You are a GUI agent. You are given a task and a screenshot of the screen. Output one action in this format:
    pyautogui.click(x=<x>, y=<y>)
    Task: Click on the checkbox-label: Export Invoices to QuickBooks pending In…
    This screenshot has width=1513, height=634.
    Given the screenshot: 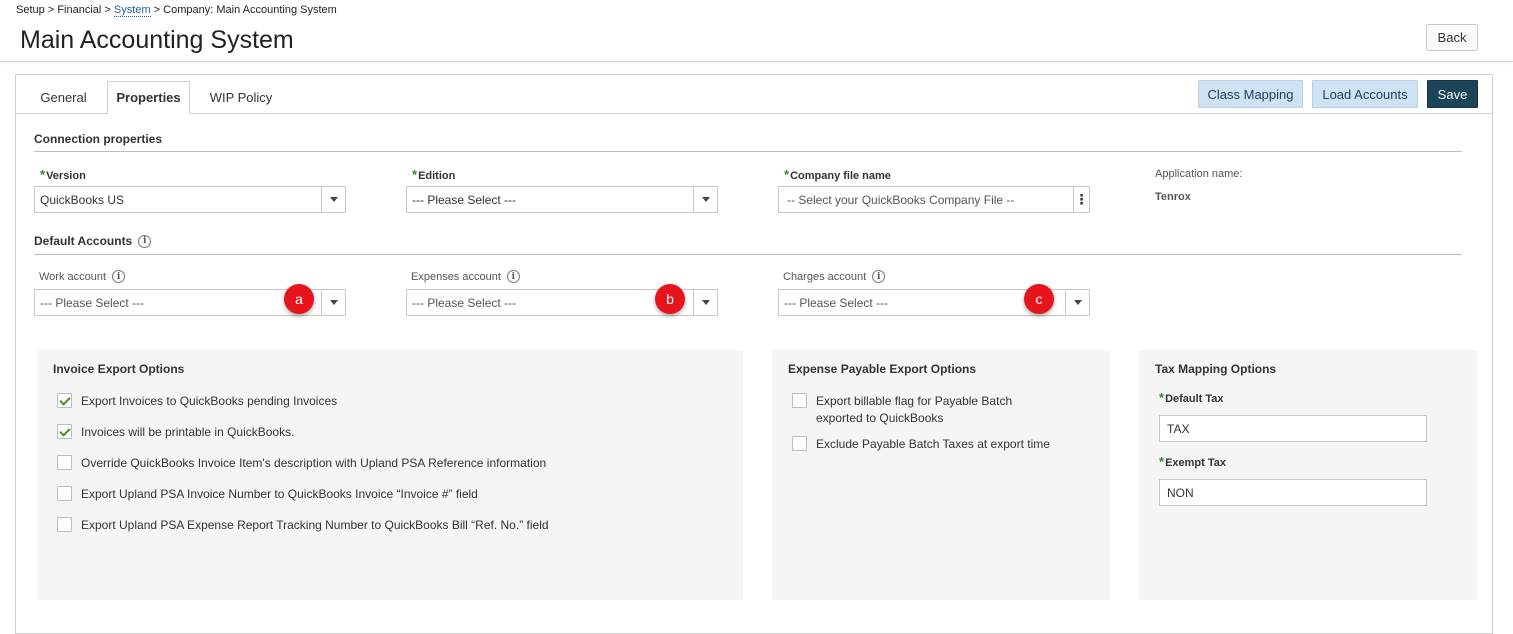 What is the action you would take?
    pyautogui.click(x=209, y=401)
    